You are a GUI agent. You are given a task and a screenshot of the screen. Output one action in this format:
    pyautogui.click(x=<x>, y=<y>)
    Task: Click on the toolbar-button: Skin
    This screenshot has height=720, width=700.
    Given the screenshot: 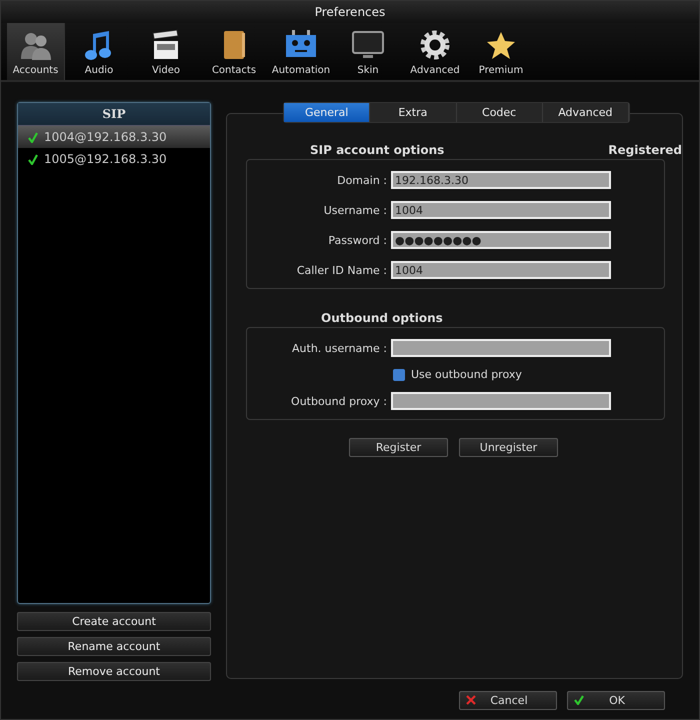 What is the action you would take?
    pyautogui.click(x=368, y=51)
    